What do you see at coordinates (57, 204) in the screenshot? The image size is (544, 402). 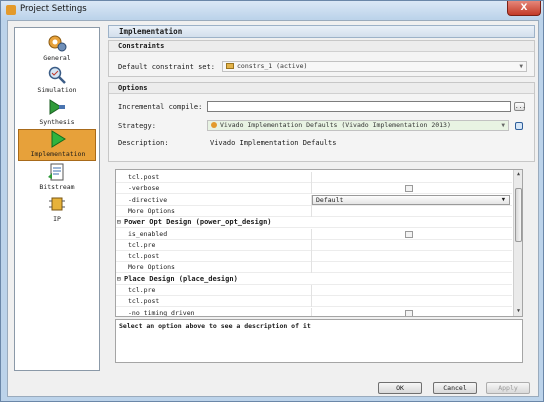 I see `ip-icon` at bounding box center [57, 204].